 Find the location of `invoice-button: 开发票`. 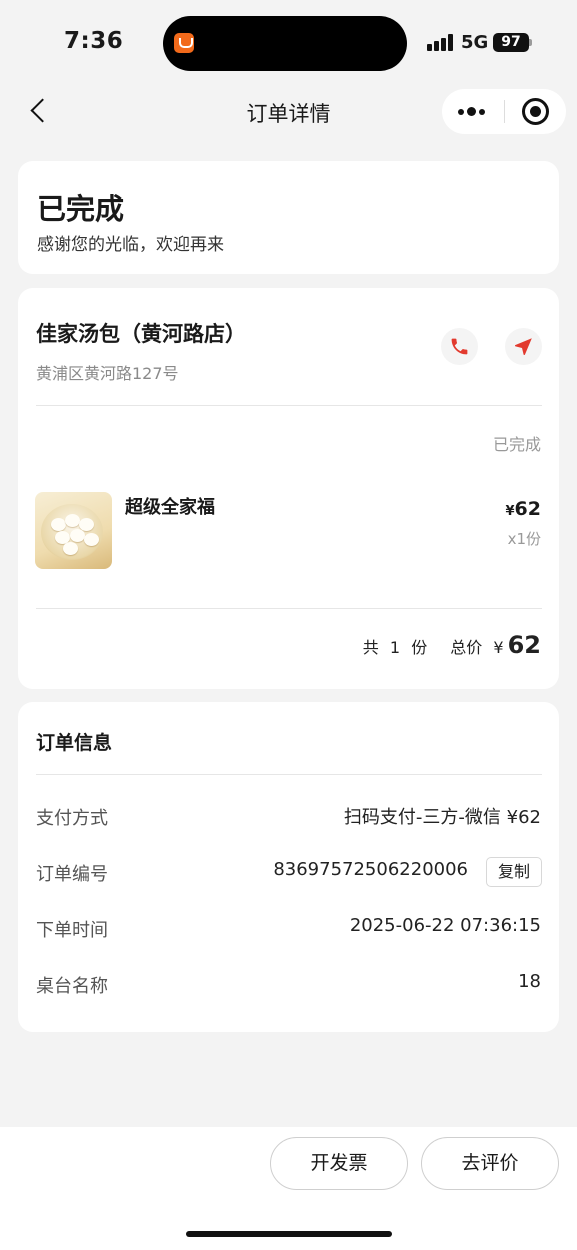

invoice-button: 开发票 is located at coordinates (339, 1163).